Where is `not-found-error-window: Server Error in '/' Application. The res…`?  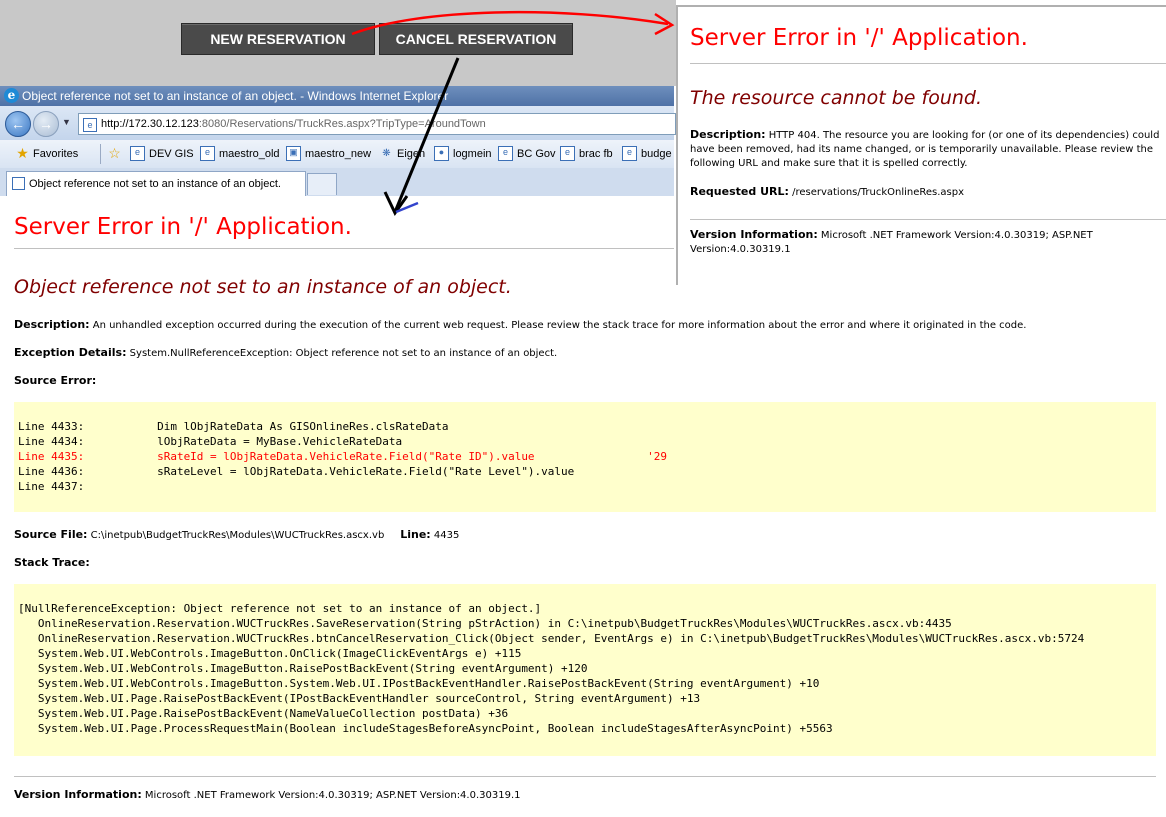
not-found-error-window: Server Error in '/' Application. The res… is located at coordinates (921, 145).